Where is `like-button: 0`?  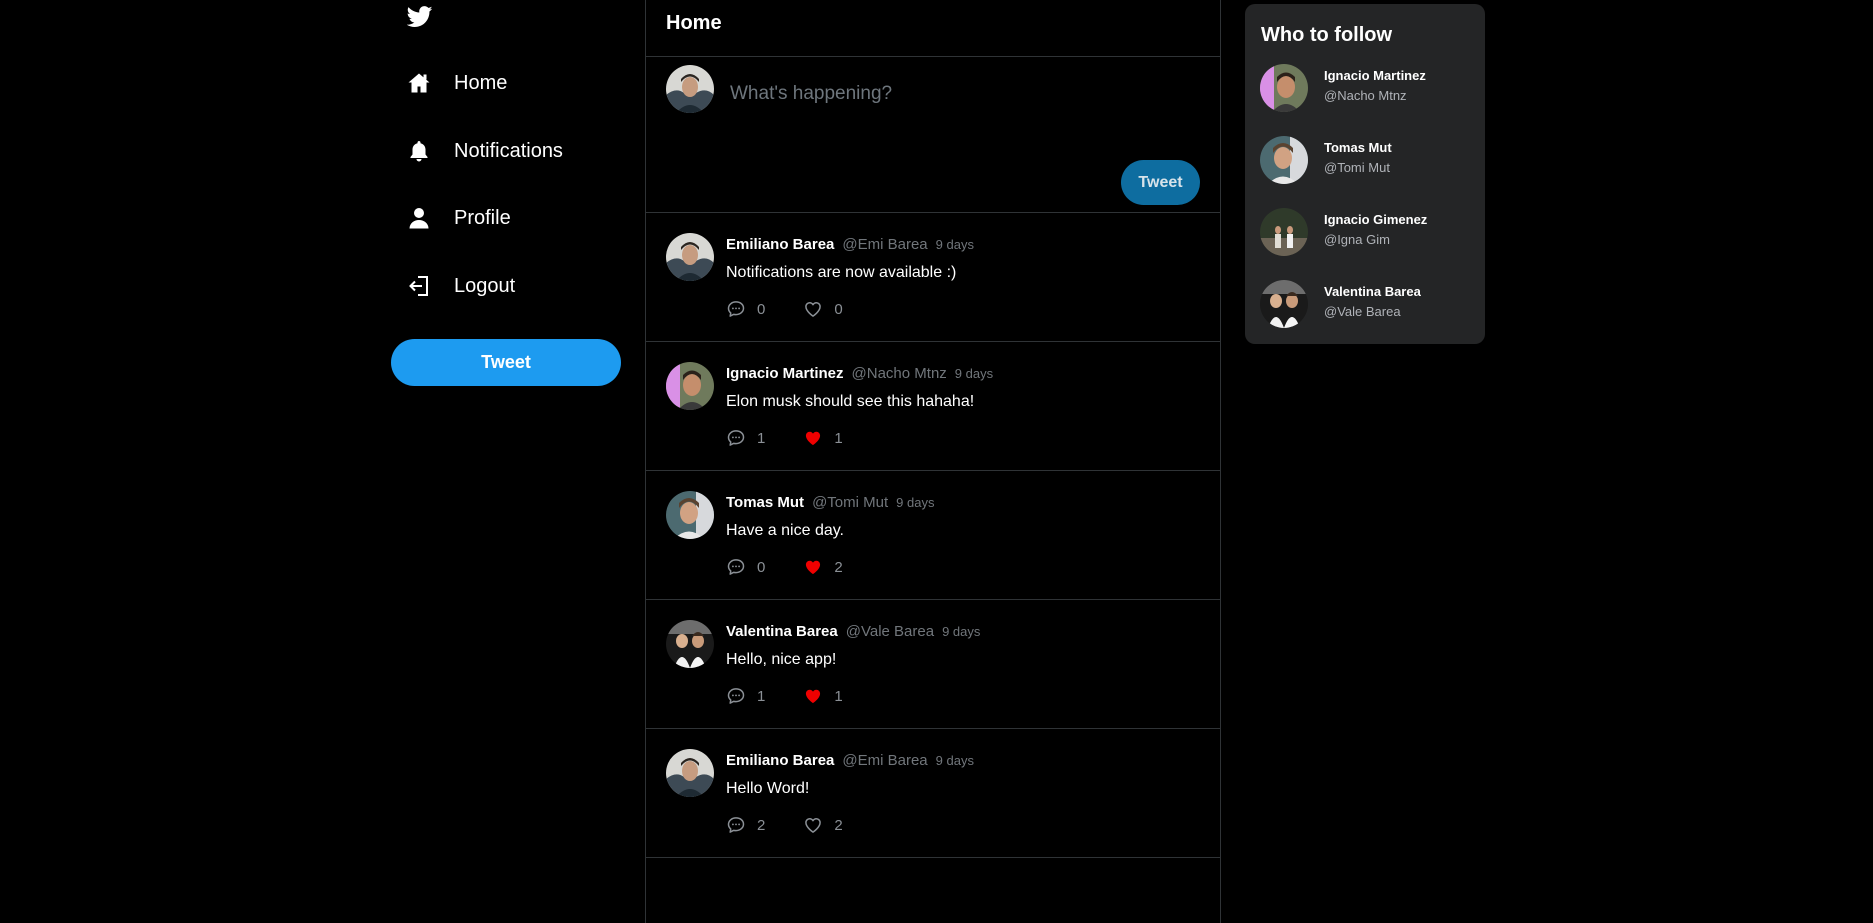
like-button: 0 is located at coordinates (823, 309).